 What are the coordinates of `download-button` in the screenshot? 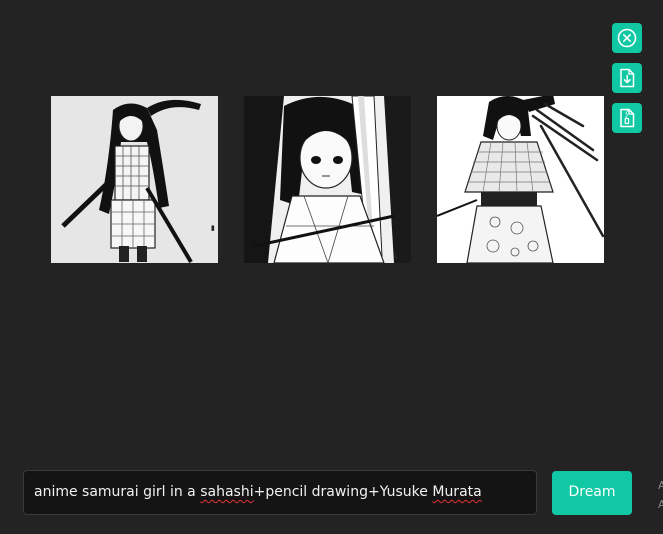 It's located at (627, 78).